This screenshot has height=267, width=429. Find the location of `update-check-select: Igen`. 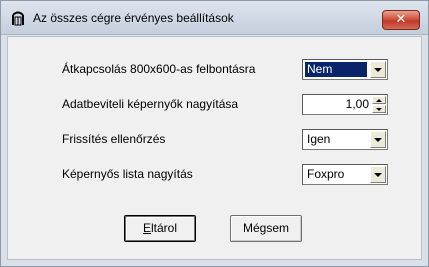

update-check-select: Igen is located at coordinates (345, 139).